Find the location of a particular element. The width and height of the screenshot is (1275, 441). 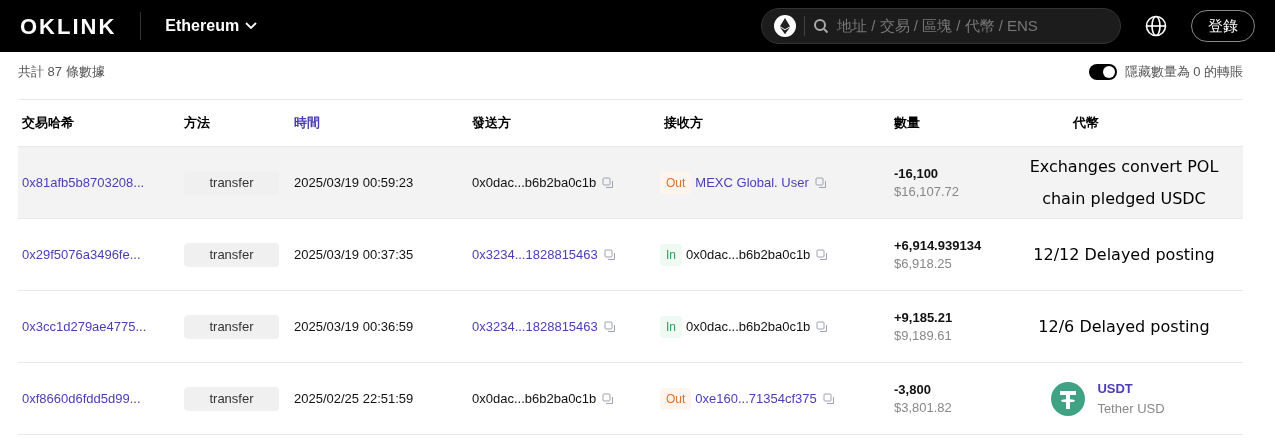

time-cell-text: 2025/02/25 22:51:59 is located at coordinates (354, 398).